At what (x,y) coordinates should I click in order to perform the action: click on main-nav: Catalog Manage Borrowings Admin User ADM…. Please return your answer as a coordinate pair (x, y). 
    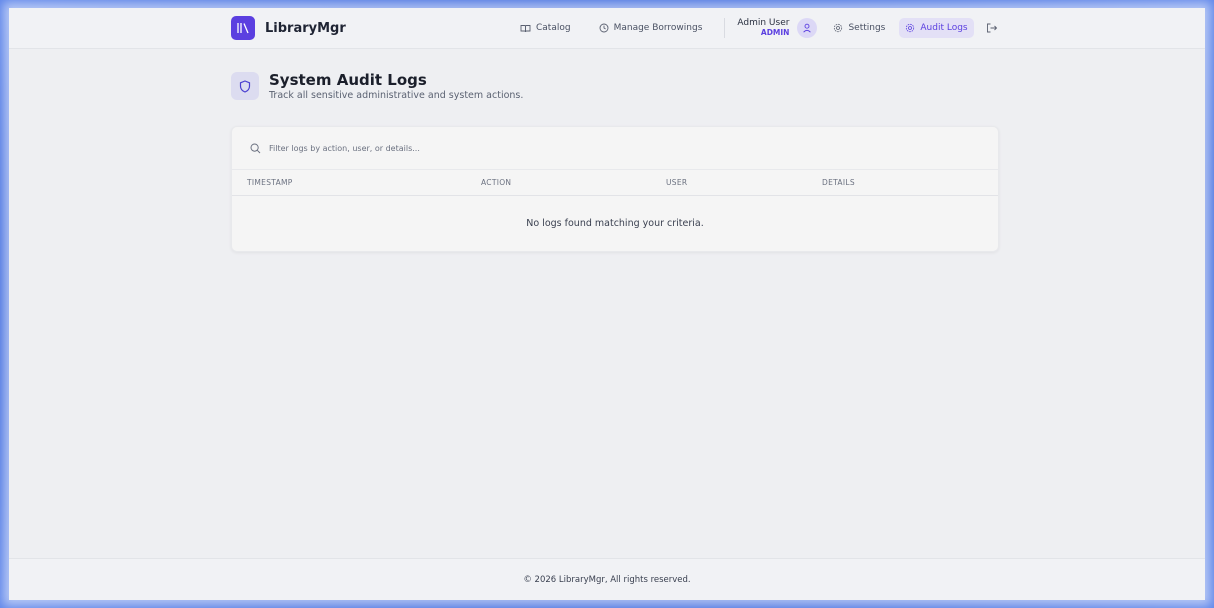
    Looking at the image, I should click on (757, 28).